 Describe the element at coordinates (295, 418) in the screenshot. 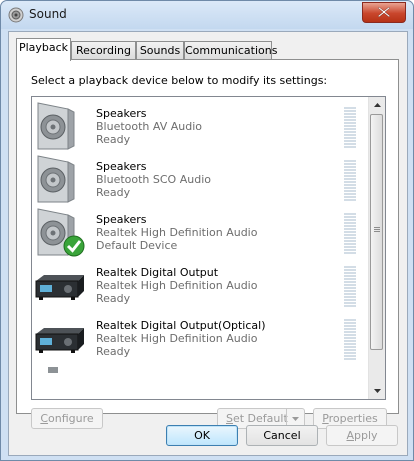

I see `chevron-down-icon` at that location.